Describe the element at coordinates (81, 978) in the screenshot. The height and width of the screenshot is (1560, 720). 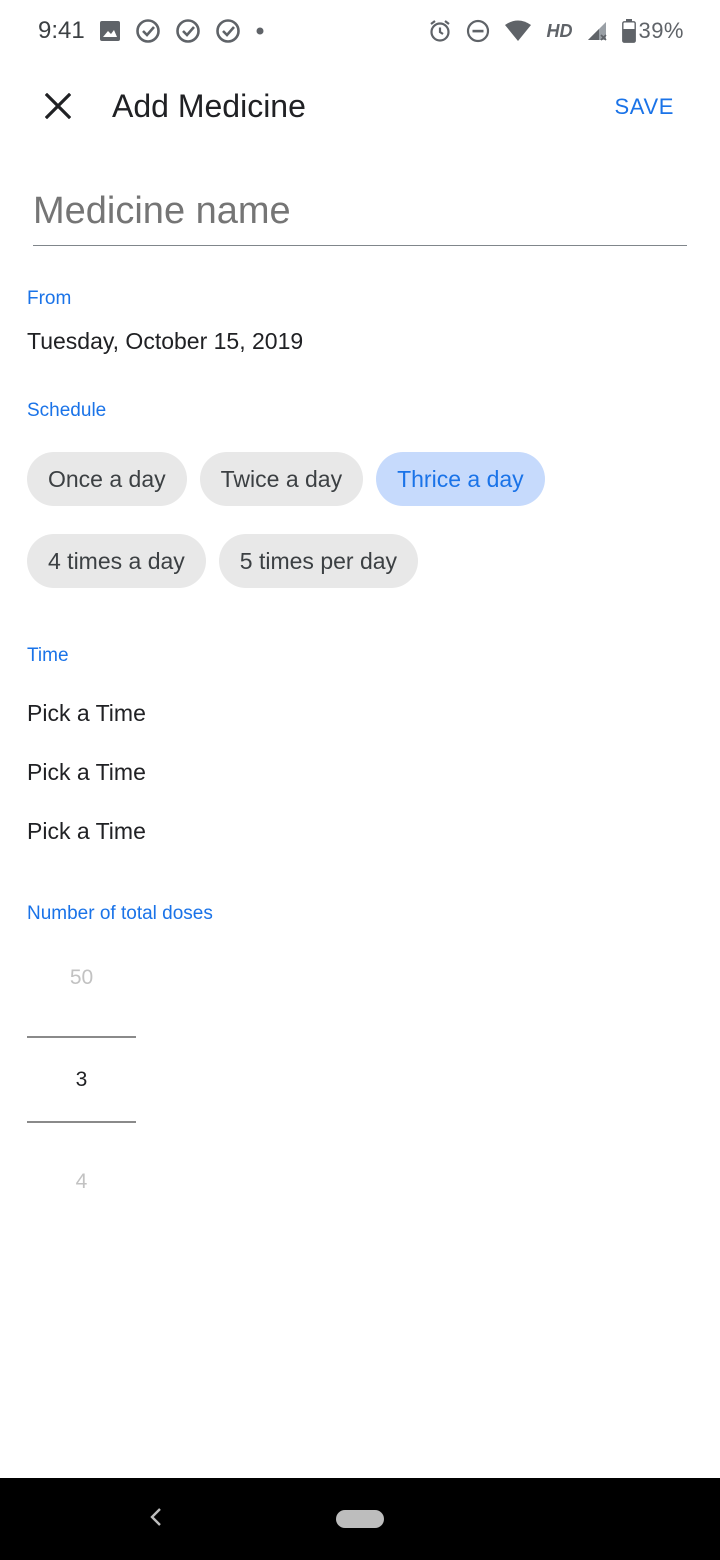
I see `picker-previous-value: 50` at that location.